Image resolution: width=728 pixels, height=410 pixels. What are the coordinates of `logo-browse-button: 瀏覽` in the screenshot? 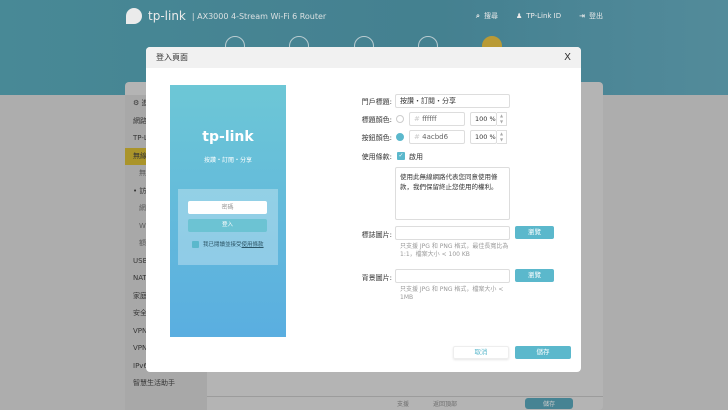 It's located at (534, 232).